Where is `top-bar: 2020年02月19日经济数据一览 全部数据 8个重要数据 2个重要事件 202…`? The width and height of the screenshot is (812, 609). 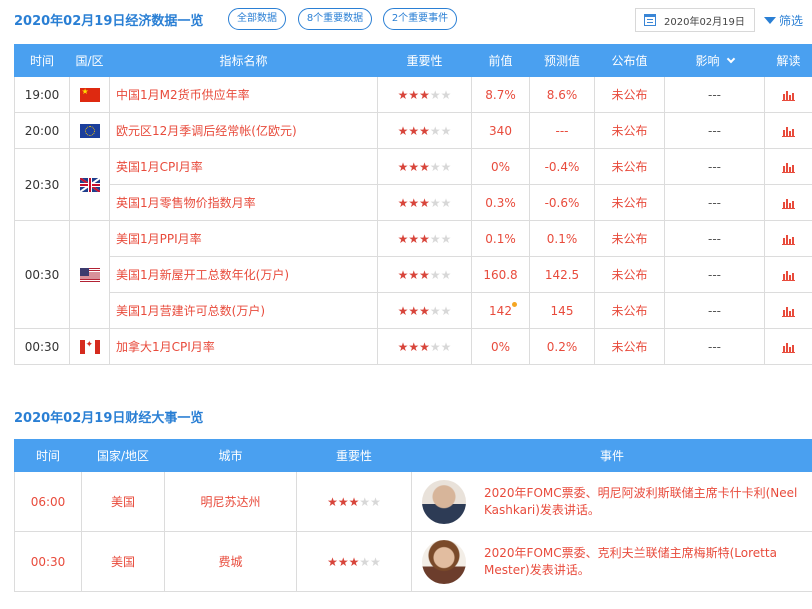 top-bar: 2020年02月19日经济数据一览 全部数据 8个重要数据 2个重要事件 202… is located at coordinates (406, 20).